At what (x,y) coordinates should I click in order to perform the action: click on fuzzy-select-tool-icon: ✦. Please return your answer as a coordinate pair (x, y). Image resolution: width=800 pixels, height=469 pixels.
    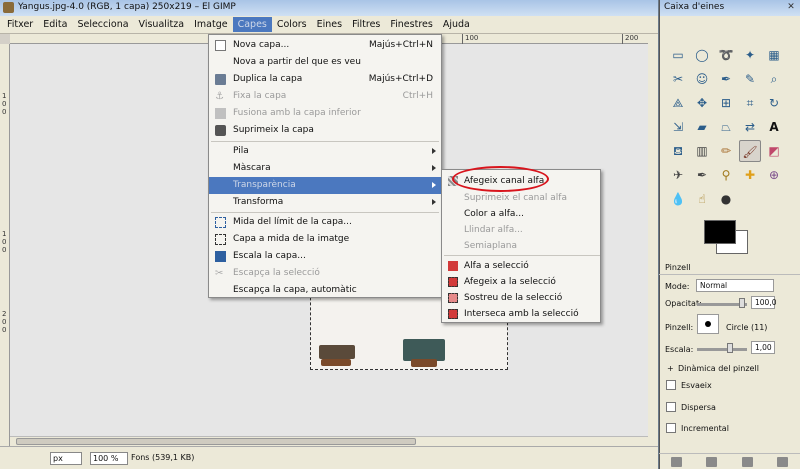
    Looking at the image, I should click on (750, 55).